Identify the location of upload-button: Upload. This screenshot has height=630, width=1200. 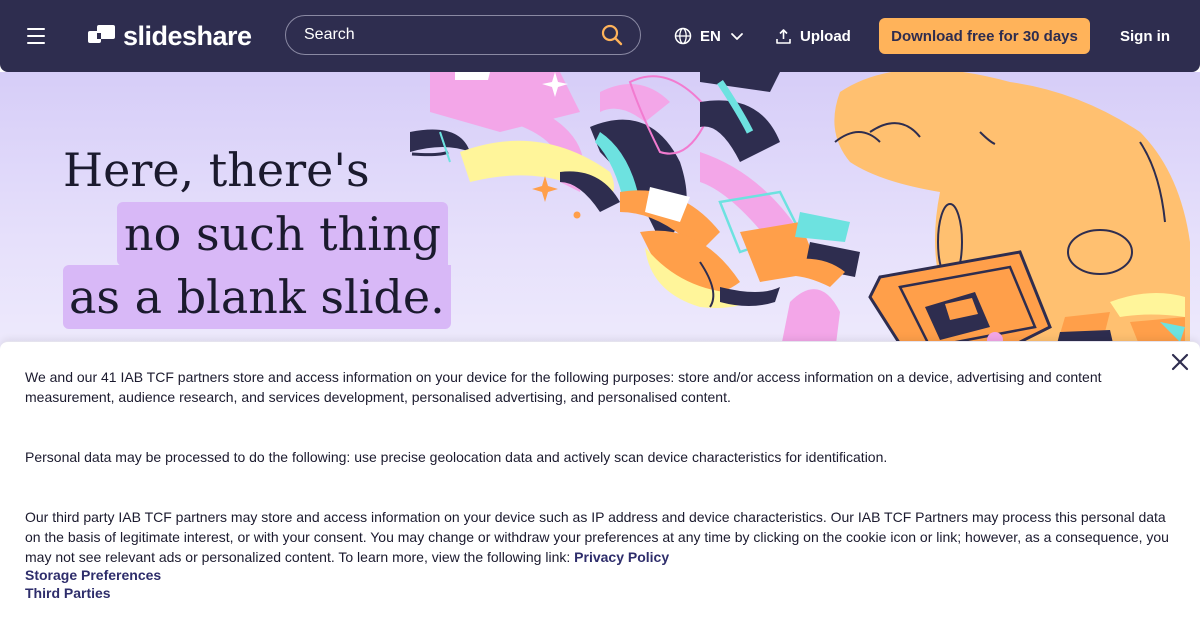
(813, 36).